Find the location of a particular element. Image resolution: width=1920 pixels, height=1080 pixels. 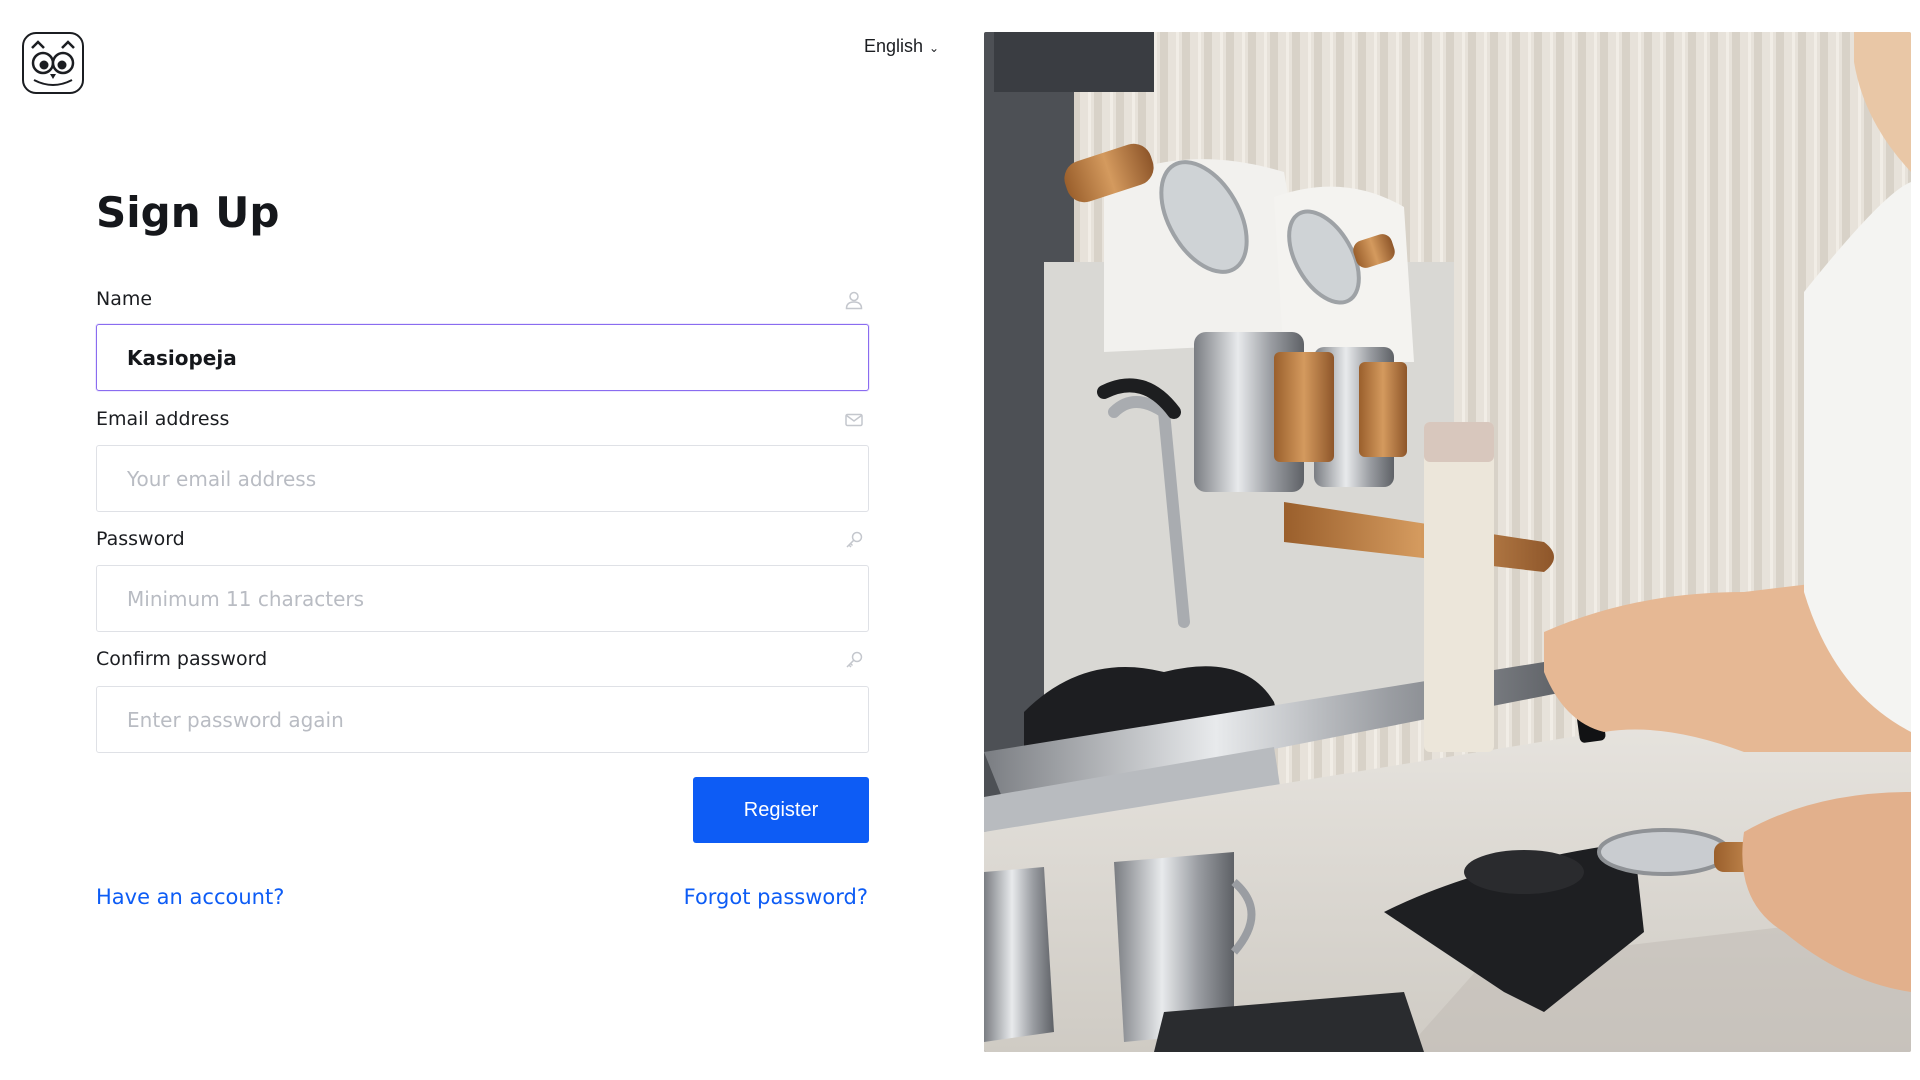

email-field is located at coordinates (482, 478).